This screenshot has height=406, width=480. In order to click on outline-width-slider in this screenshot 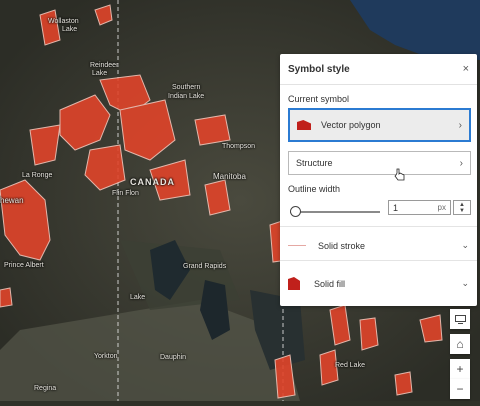, I will do `click(335, 212)`.